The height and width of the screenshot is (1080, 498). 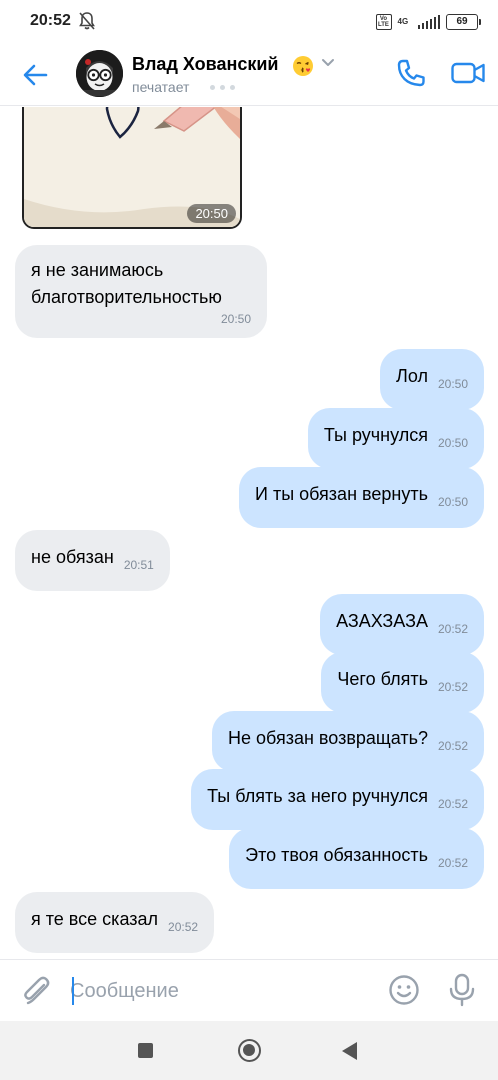 I want to click on message-text: Это твоя обязанность, so click(x=336, y=855).